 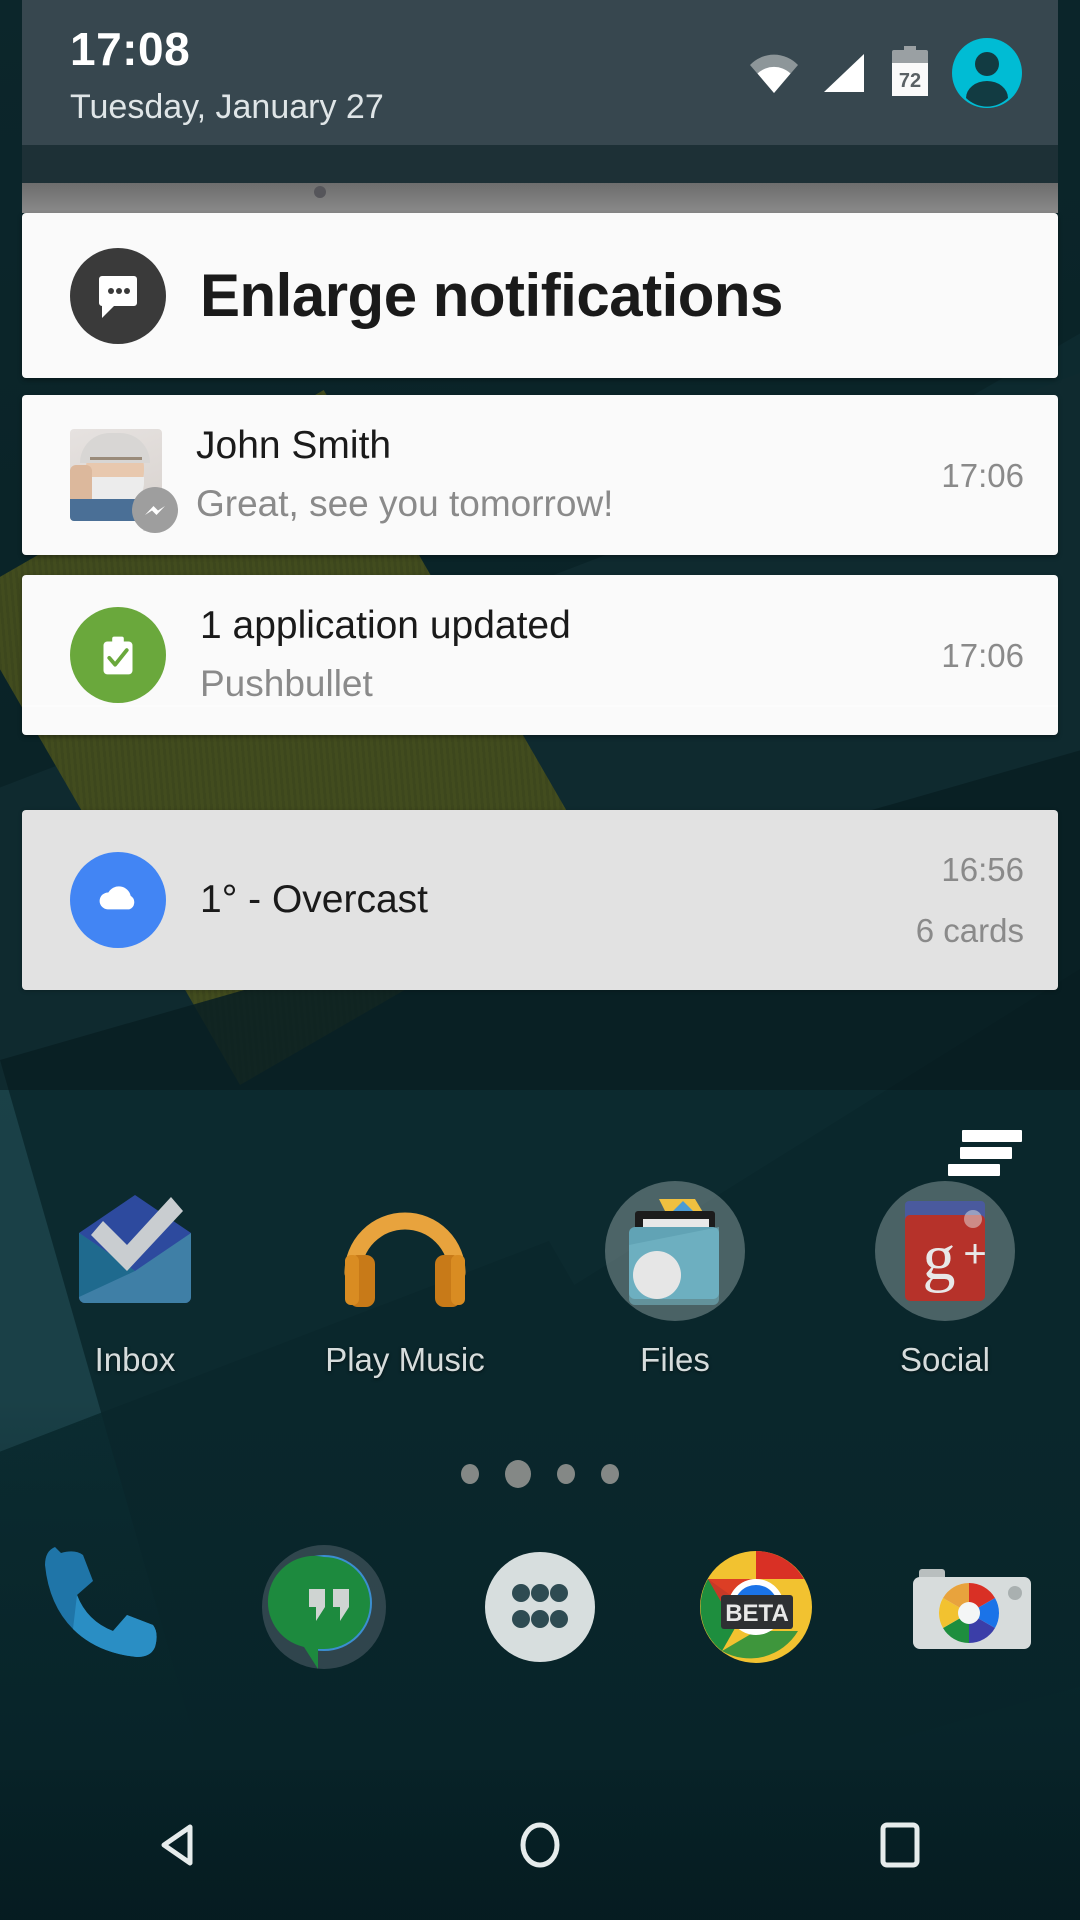 I want to click on app-social: g + Social, so click(x=945, y=1277).